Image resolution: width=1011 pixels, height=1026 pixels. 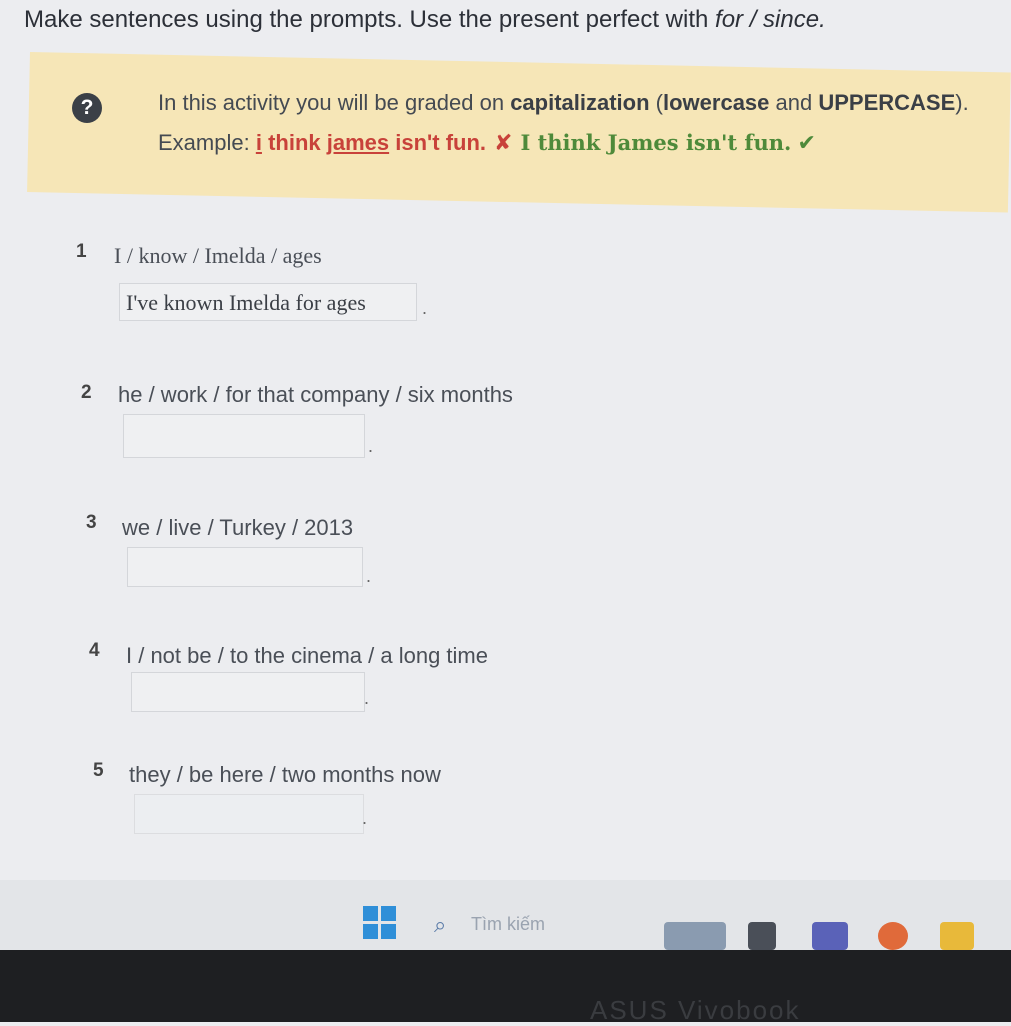 What do you see at coordinates (806, 142) in the screenshot?
I see `check-icon: ✔` at bounding box center [806, 142].